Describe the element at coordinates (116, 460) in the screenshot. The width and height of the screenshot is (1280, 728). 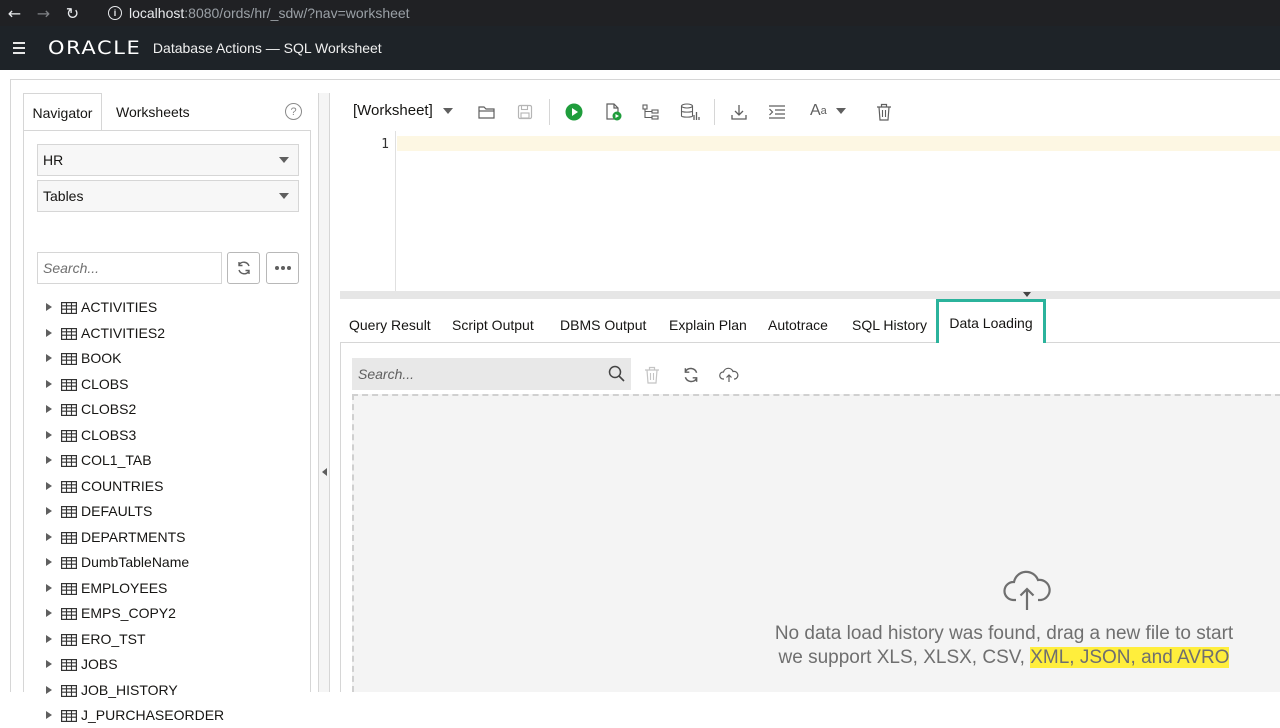
I see `table-name: COL1_TAB` at that location.